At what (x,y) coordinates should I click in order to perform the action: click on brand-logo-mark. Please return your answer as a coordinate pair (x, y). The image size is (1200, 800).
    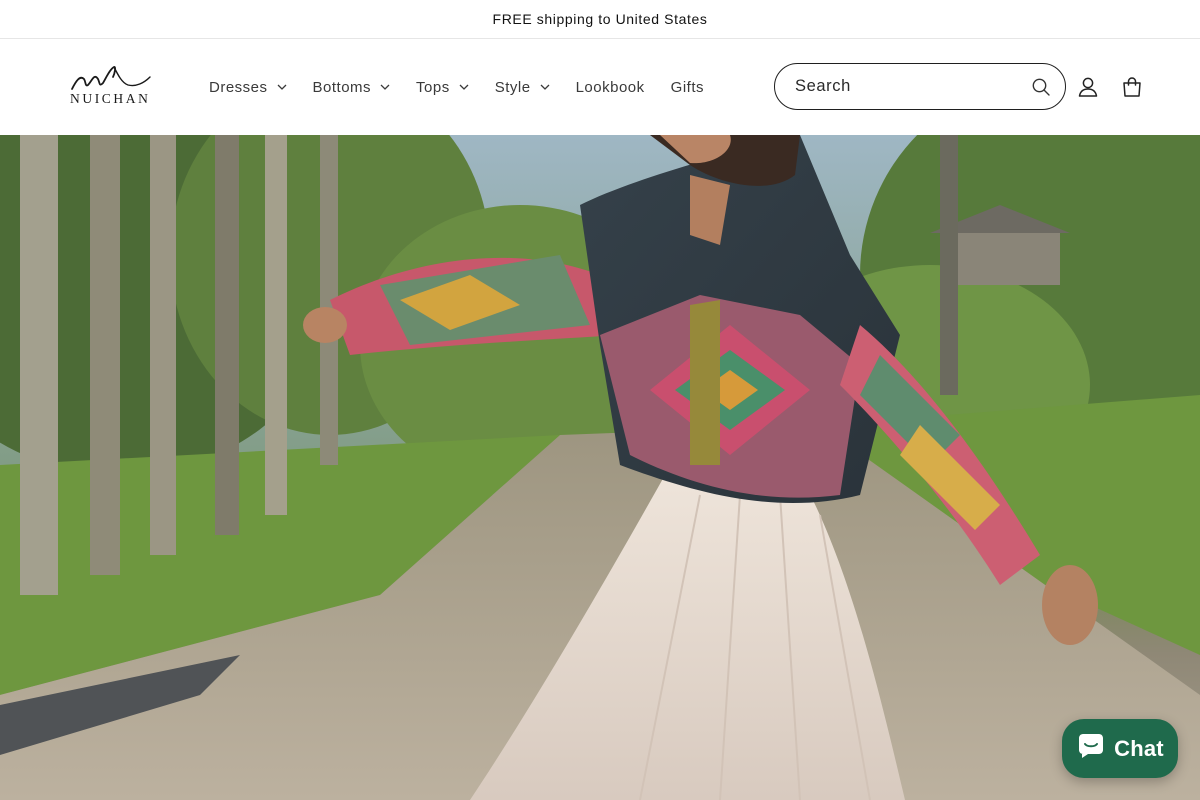
    Looking at the image, I should click on (111, 78).